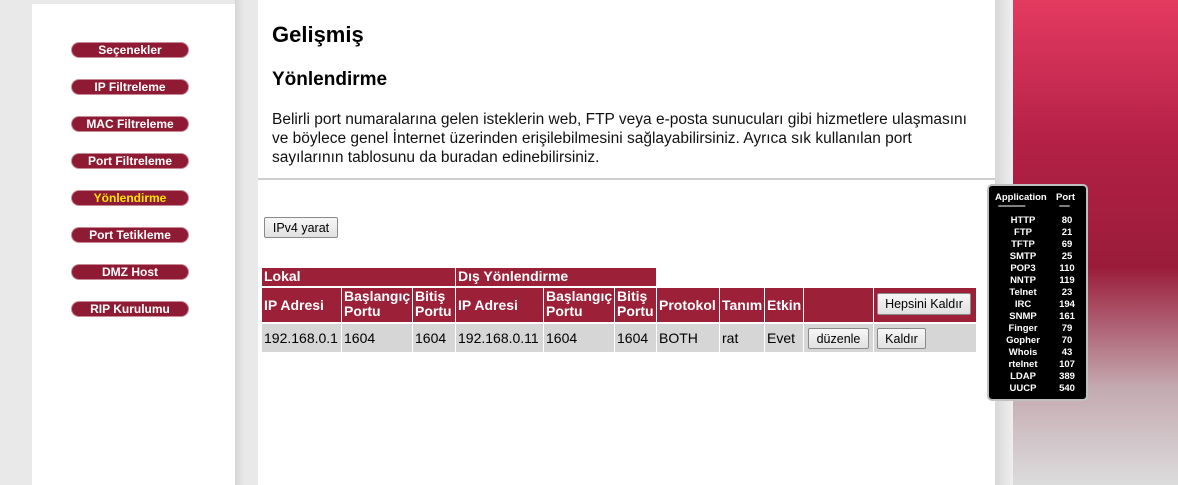 This screenshot has width=1178, height=485. I want to click on nav-port-filtreleme: Port Filtreleme, so click(130, 161).